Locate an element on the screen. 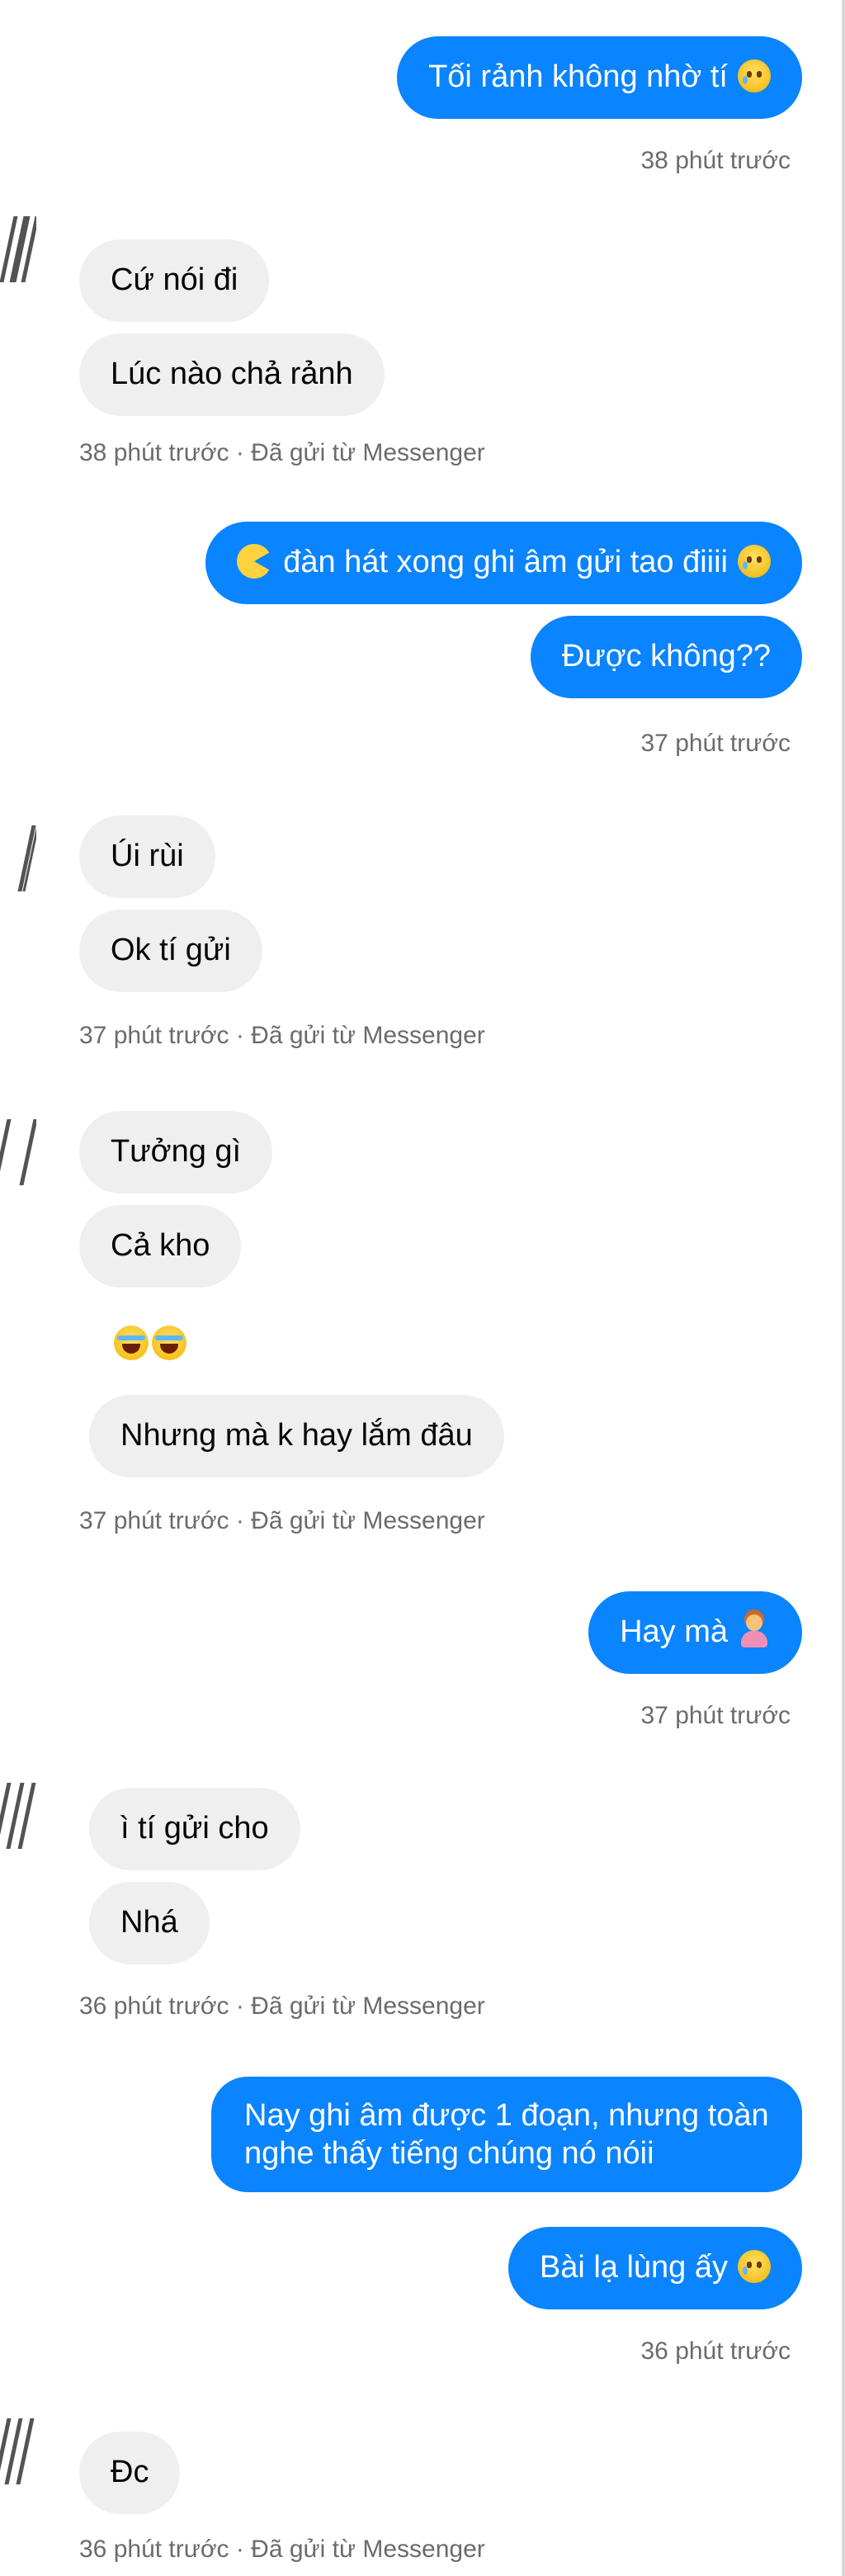  message-row-incoming: Ok tí gửi is located at coordinates (170, 951).